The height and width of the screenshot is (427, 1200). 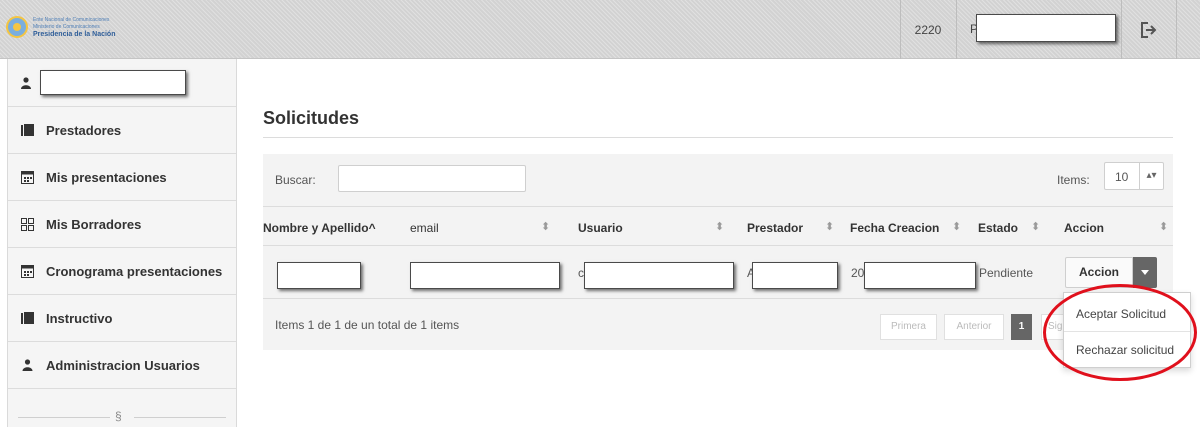 What do you see at coordinates (1006, 273) in the screenshot?
I see `status-cell: Pendiente` at bounding box center [1006, 273].